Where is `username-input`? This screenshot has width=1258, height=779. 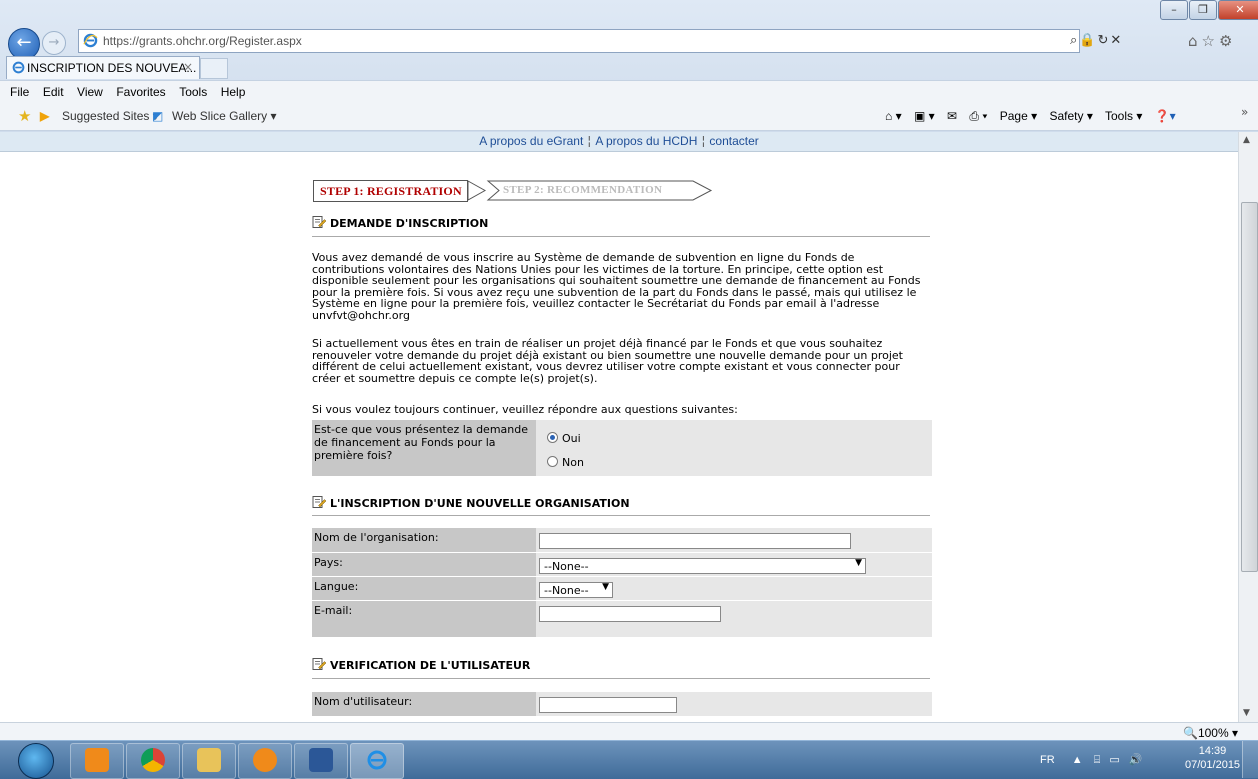
username-input is located at coordinates (608, 705).